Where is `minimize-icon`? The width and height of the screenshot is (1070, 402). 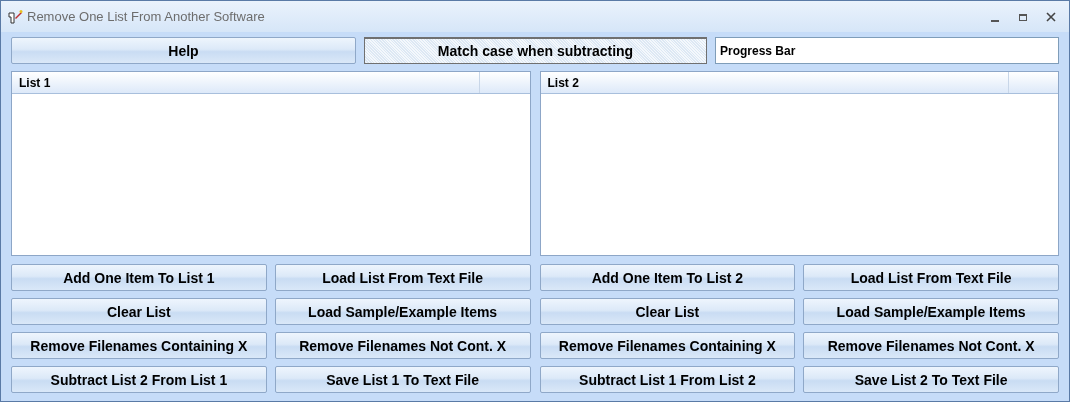
minimize-icon is located at coordinates (995, 20).